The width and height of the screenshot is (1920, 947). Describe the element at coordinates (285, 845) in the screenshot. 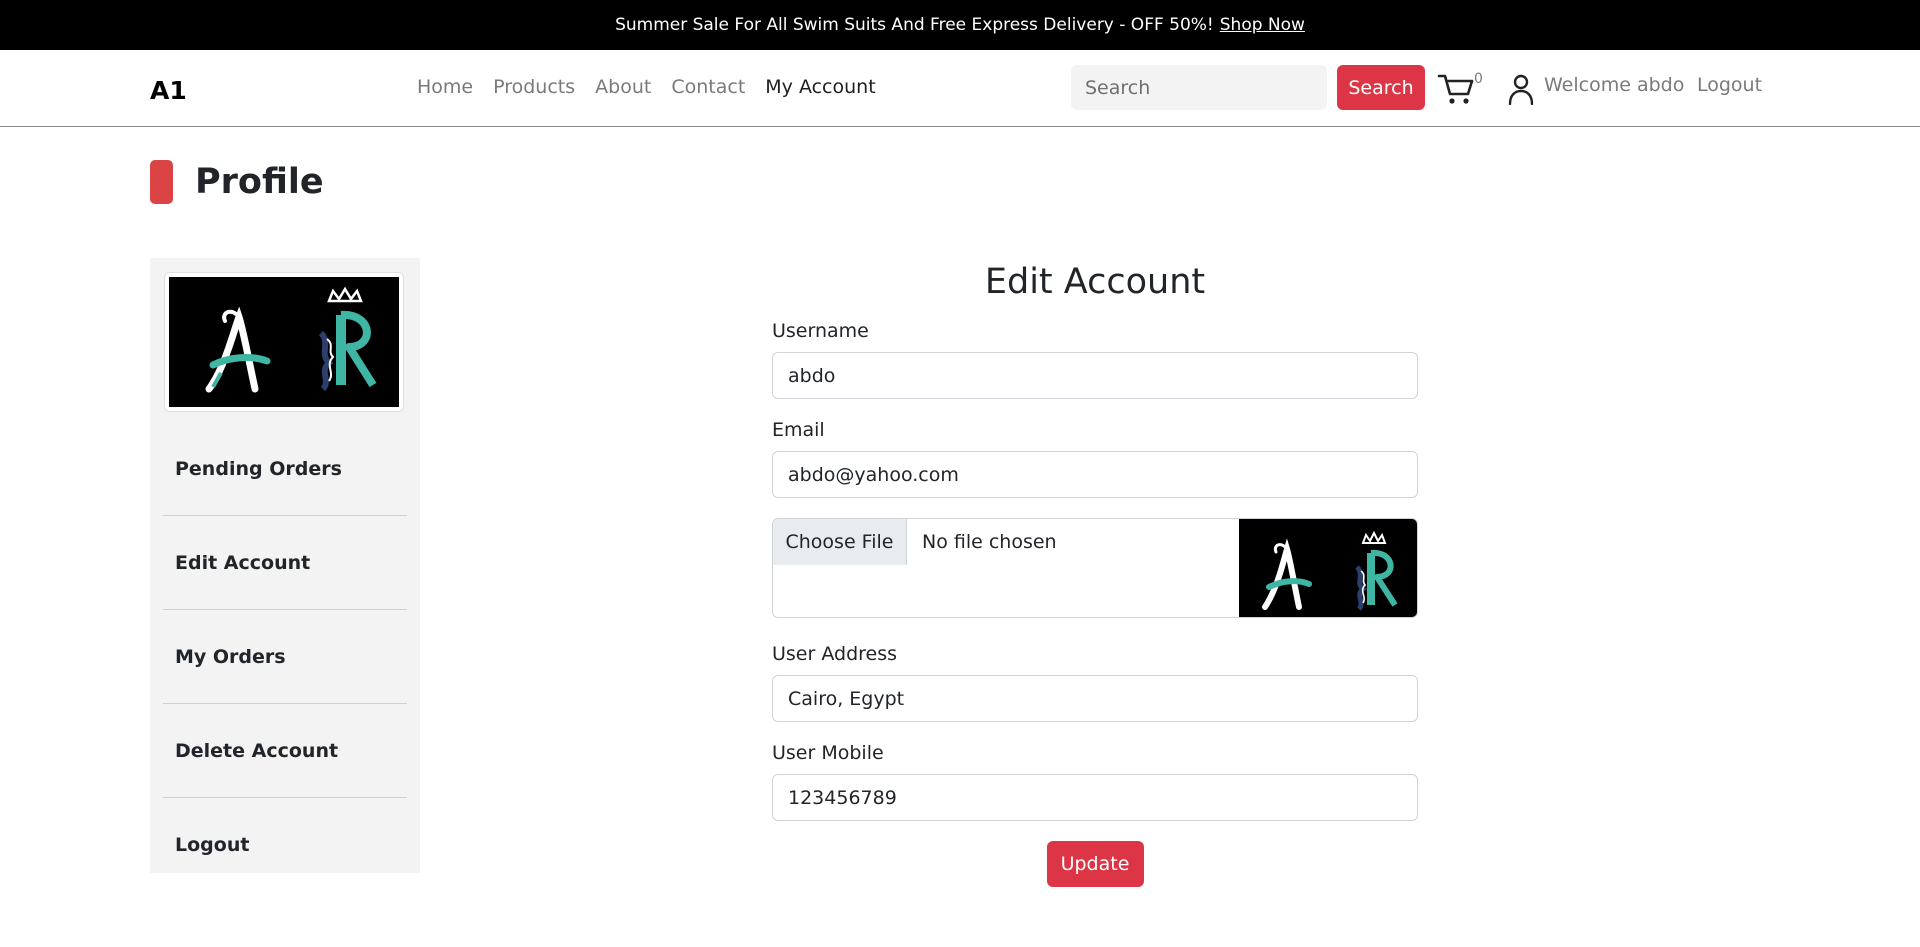

I see `sidebar-item-logout: Logout` at that location.